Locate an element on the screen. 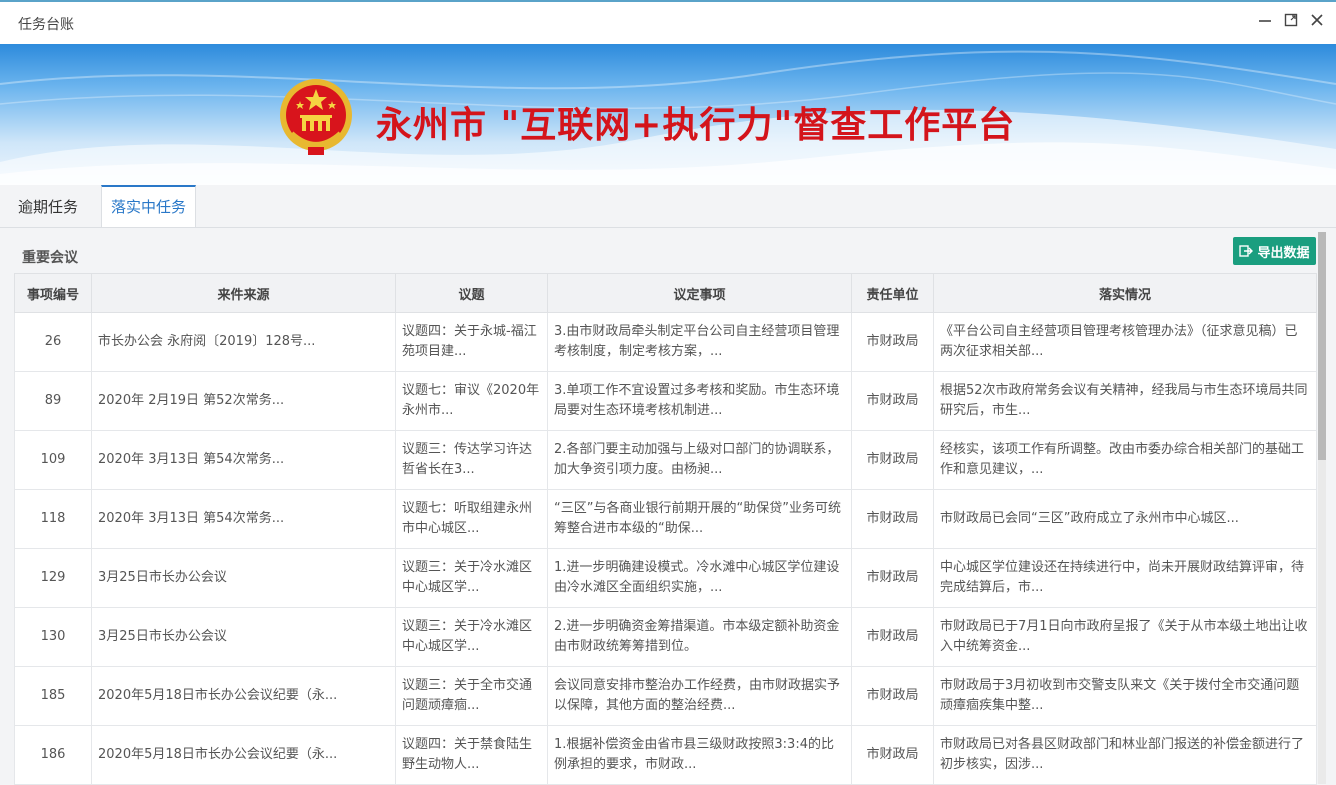  window-title: 任务台账 is located at coordinates (46, 25).